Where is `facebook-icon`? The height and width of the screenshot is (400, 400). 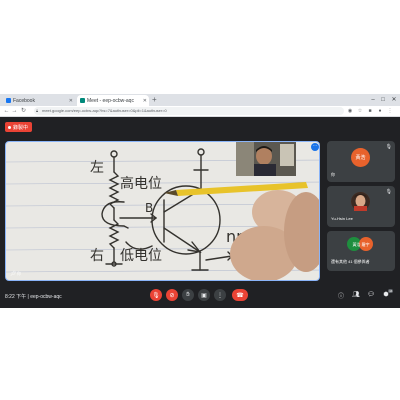
facebook-icon is located at coordinates (8, 100).